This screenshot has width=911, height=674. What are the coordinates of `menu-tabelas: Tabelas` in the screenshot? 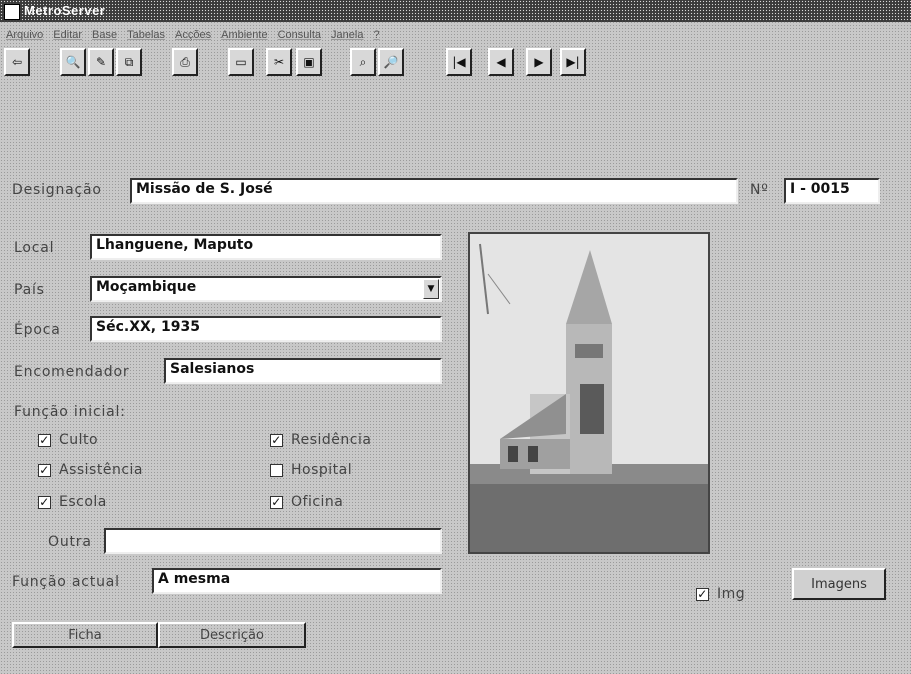 It's located at (146, 35).